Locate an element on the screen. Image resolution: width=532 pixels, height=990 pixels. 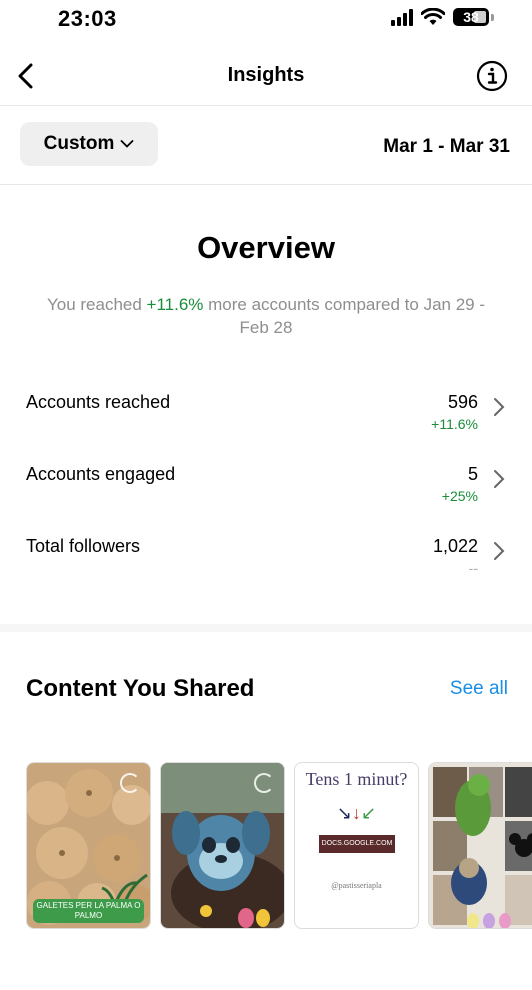
wifi-icon is located at coordinates (433, 16).